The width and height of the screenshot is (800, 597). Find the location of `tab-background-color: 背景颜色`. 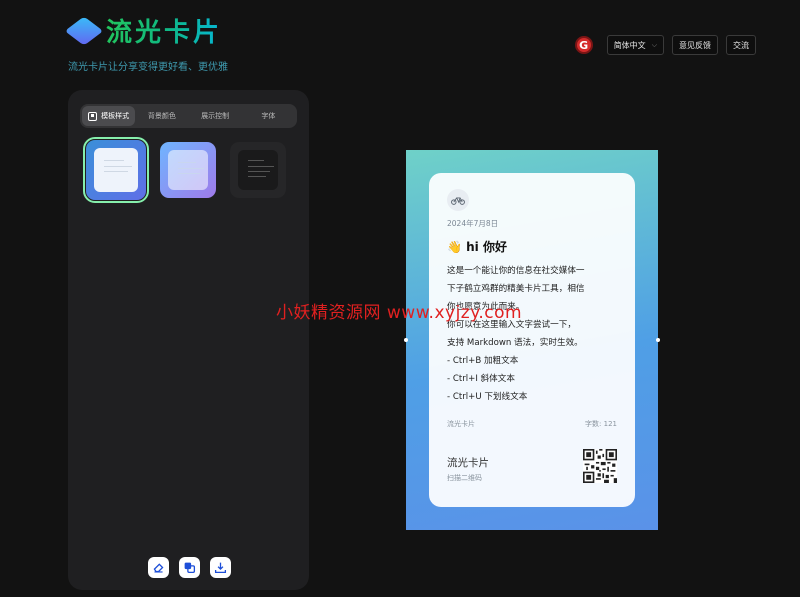

tab-background-color: 背景颜色 is located at coordinates (161, 116).